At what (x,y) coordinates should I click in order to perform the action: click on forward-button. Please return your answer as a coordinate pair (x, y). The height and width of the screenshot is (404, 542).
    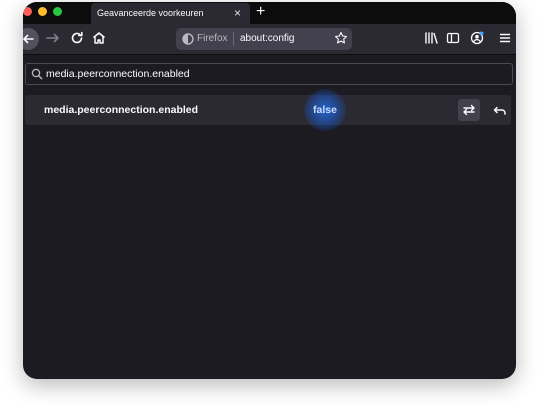
    Looking at the image, I should click on (53, 38).